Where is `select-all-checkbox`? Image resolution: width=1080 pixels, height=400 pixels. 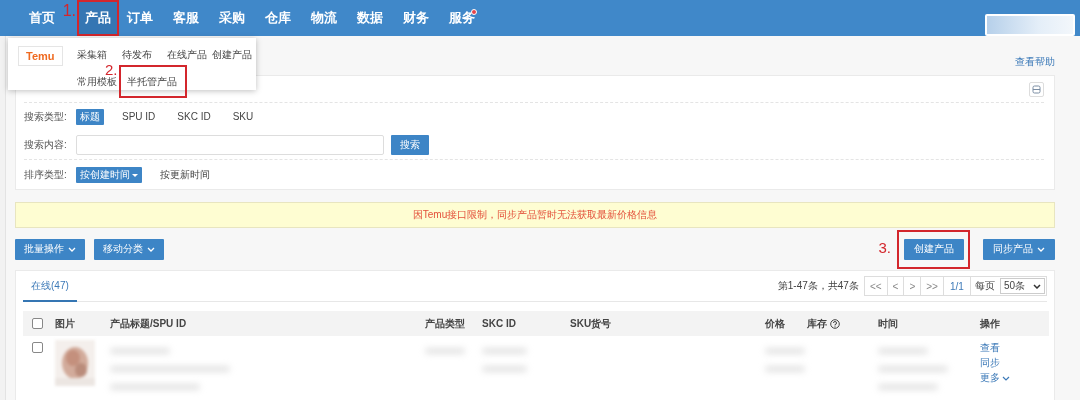
select-all-checkbox is located at coordinates (37, 324).